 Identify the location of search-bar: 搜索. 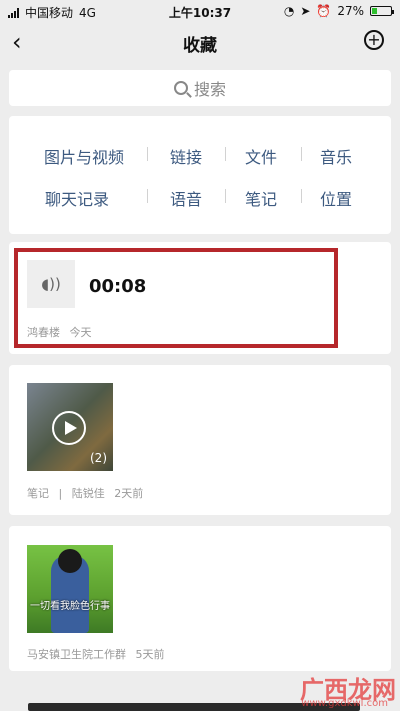
(200, 88).